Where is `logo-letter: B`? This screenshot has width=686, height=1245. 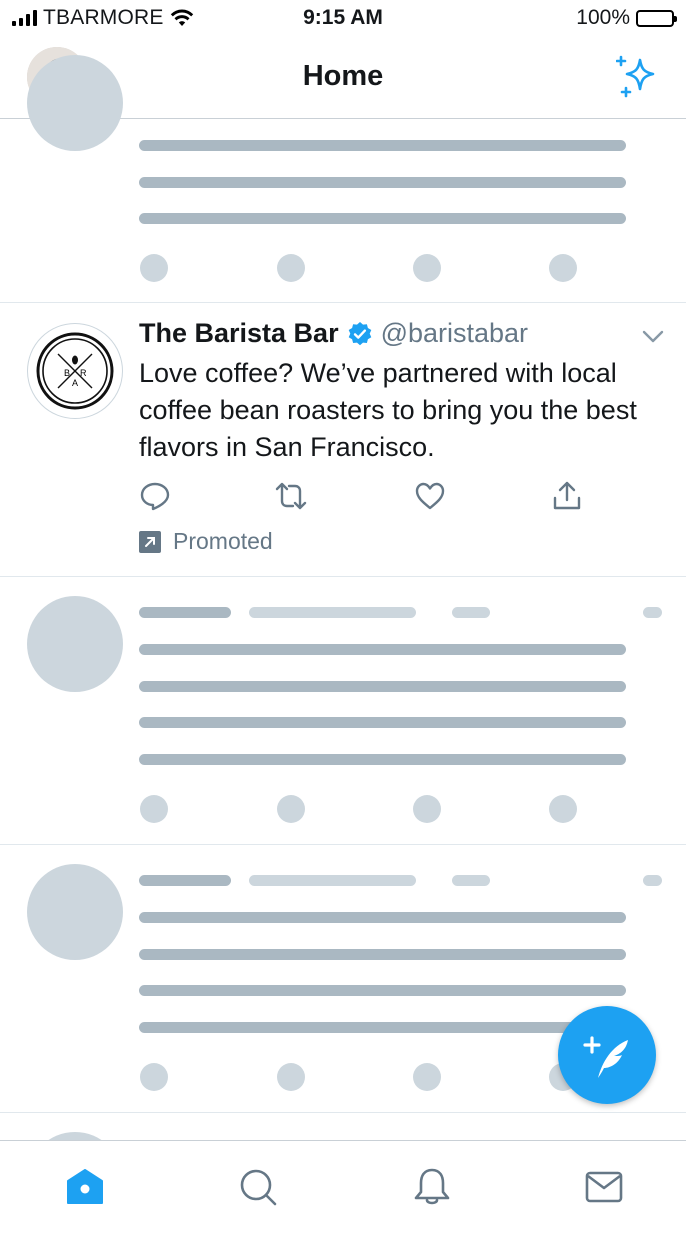
logo-letter: B is located at coordinates (67, 373).